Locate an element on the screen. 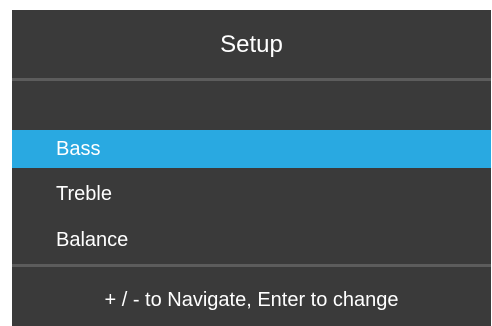 The width and height of the screenshot is (492, 326). menu-item-bass: Bass is located at coordinates (251, 149).